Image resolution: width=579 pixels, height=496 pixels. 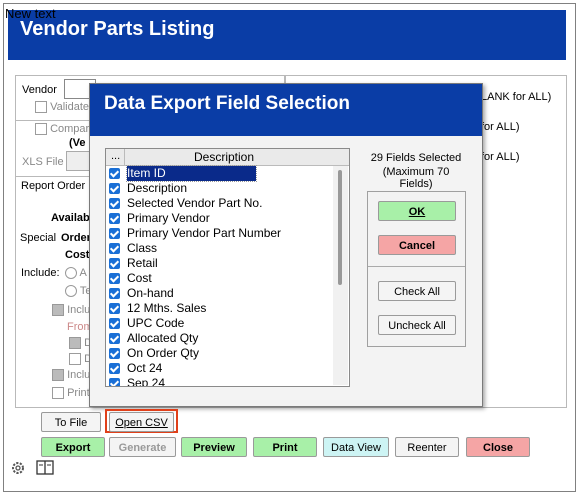 I want to click on dialog-title: Data Export Field Selection, so click(x=227, y=103).